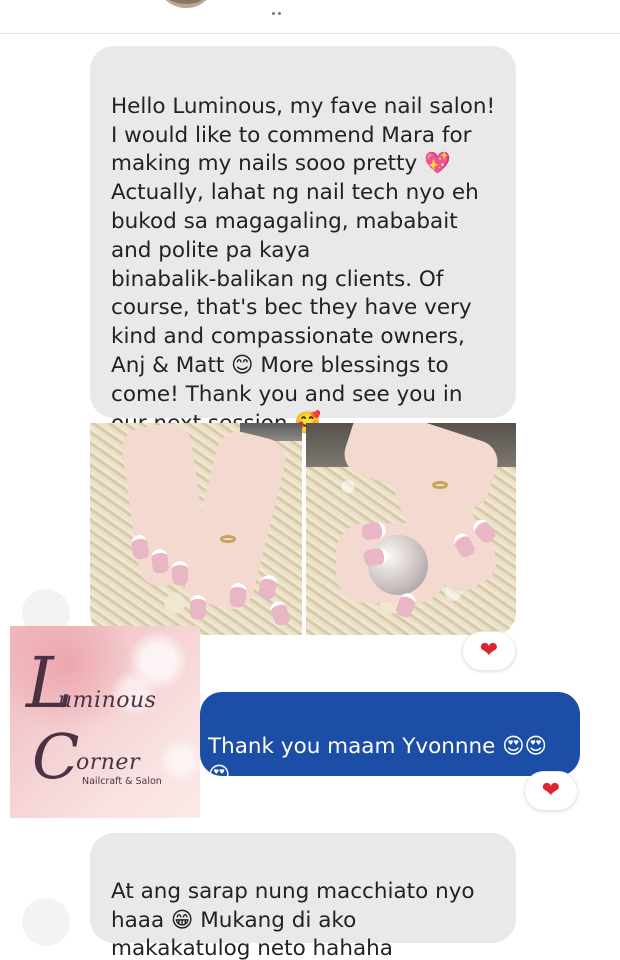  Describe the element at coordinates (105, 722) in the screenshot. I see `salon-logo-avatar: L uminous C orner Nailcraft & Salon` at that location.